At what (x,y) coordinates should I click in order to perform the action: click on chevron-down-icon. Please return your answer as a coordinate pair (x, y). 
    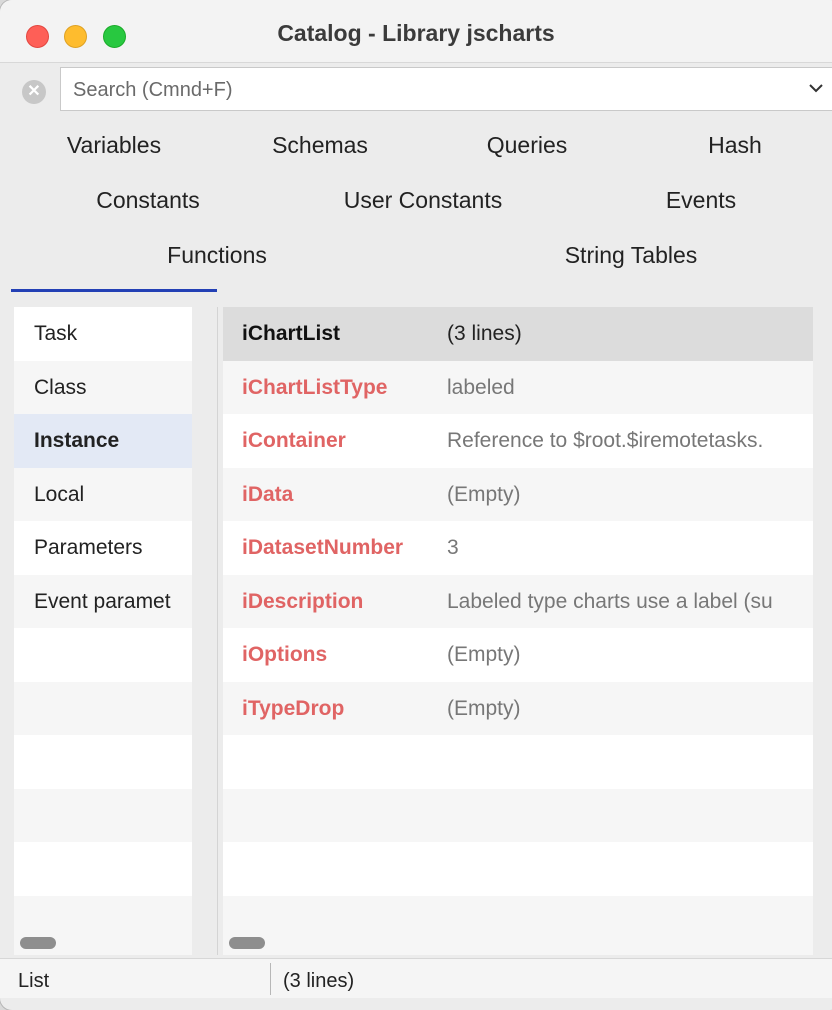
    Looking at the image, I should click on (816, 87).